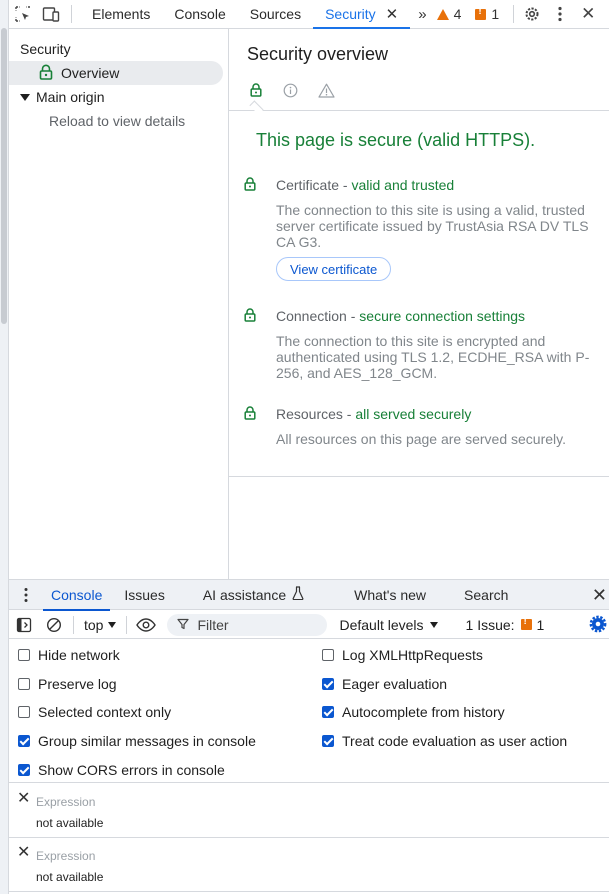  I want to click on warning-icon, so click(442, 14).